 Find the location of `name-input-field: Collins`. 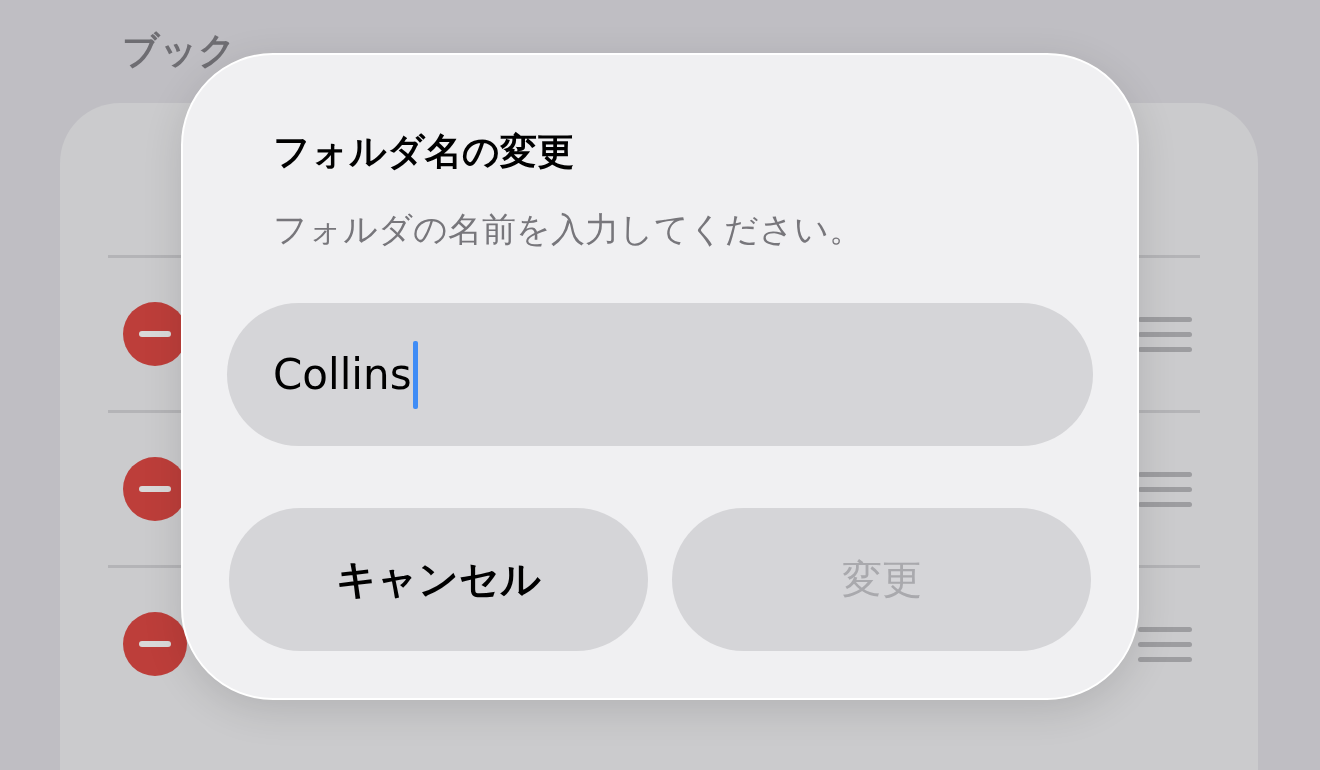

name-input-field: Collins is located at coordinates (660, 374).